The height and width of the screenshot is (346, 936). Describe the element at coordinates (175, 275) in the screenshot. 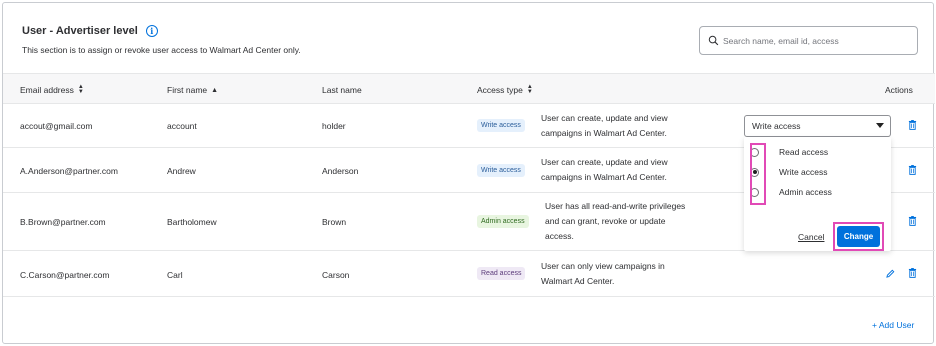

I see `first-name-cell: Carl` at that location.